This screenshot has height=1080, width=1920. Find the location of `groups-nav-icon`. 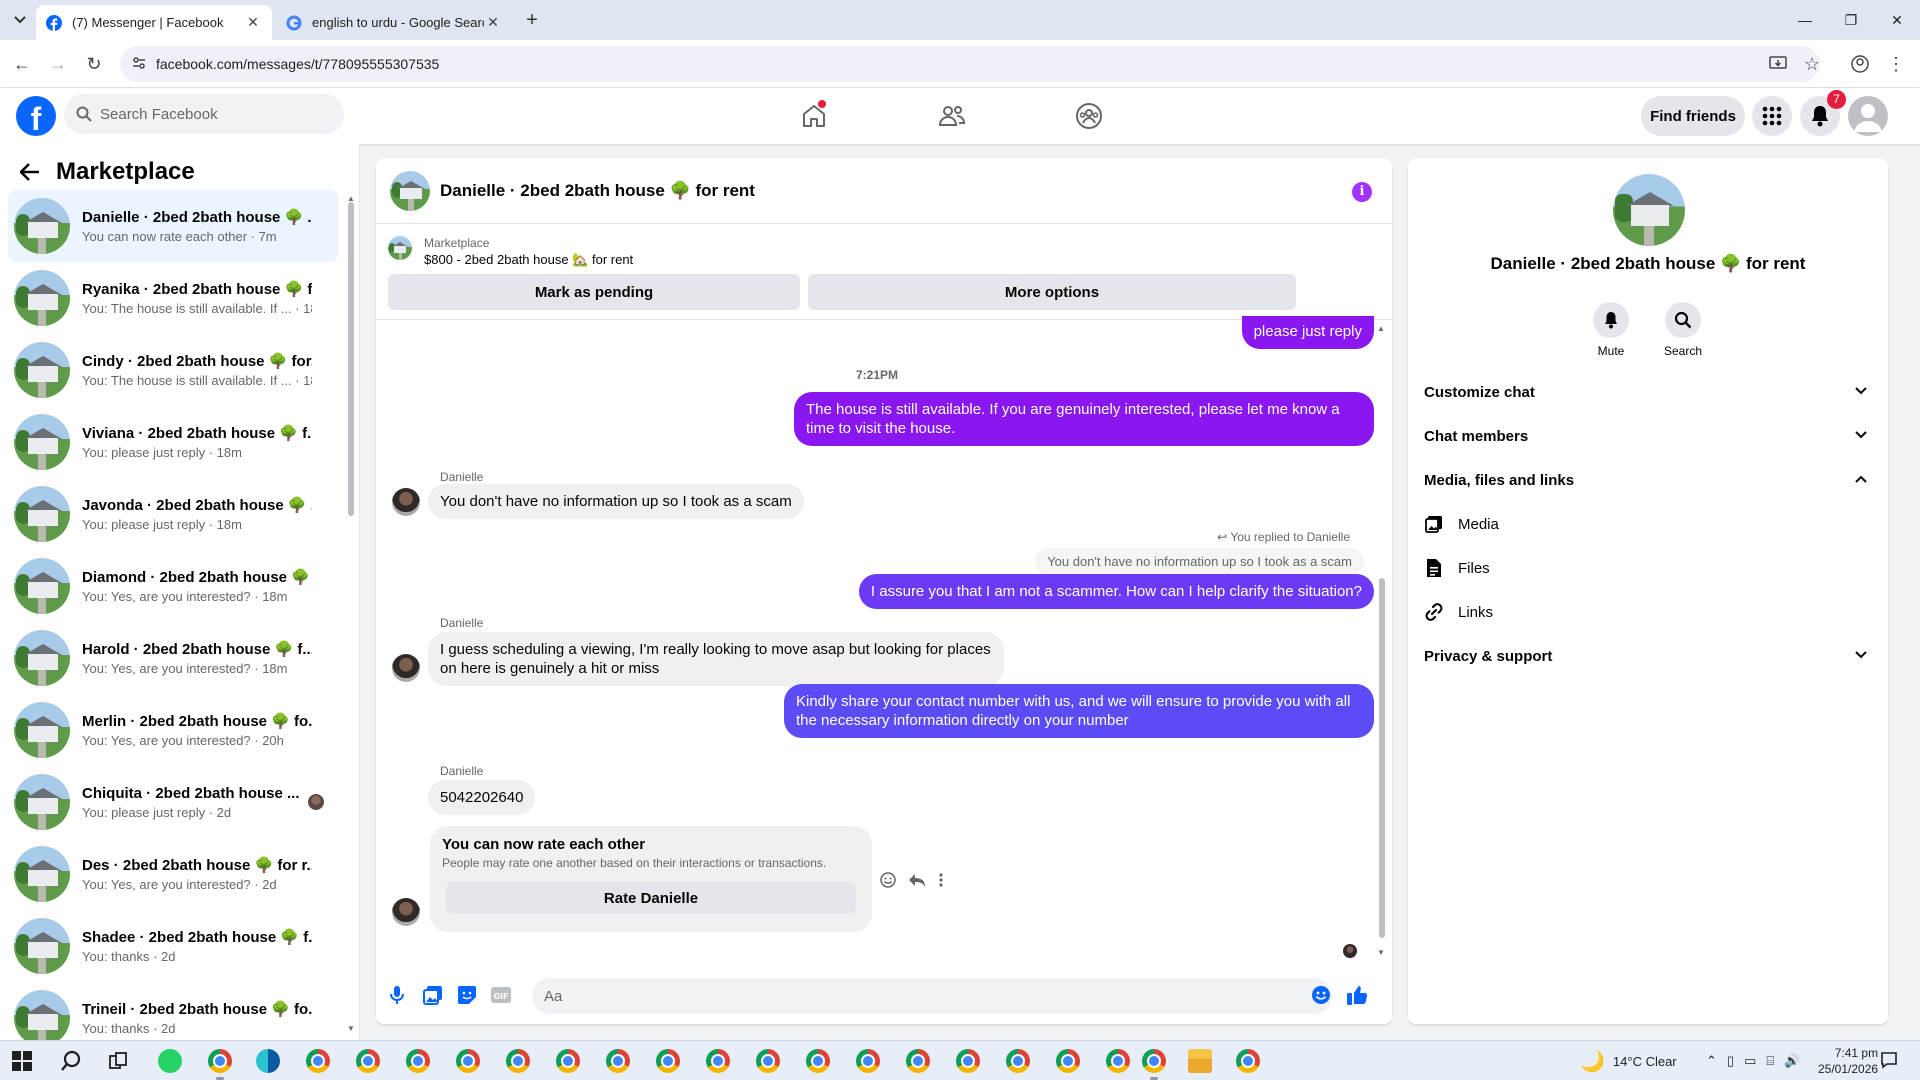

groups-nav-icon is located at coordinates (1089, 116).